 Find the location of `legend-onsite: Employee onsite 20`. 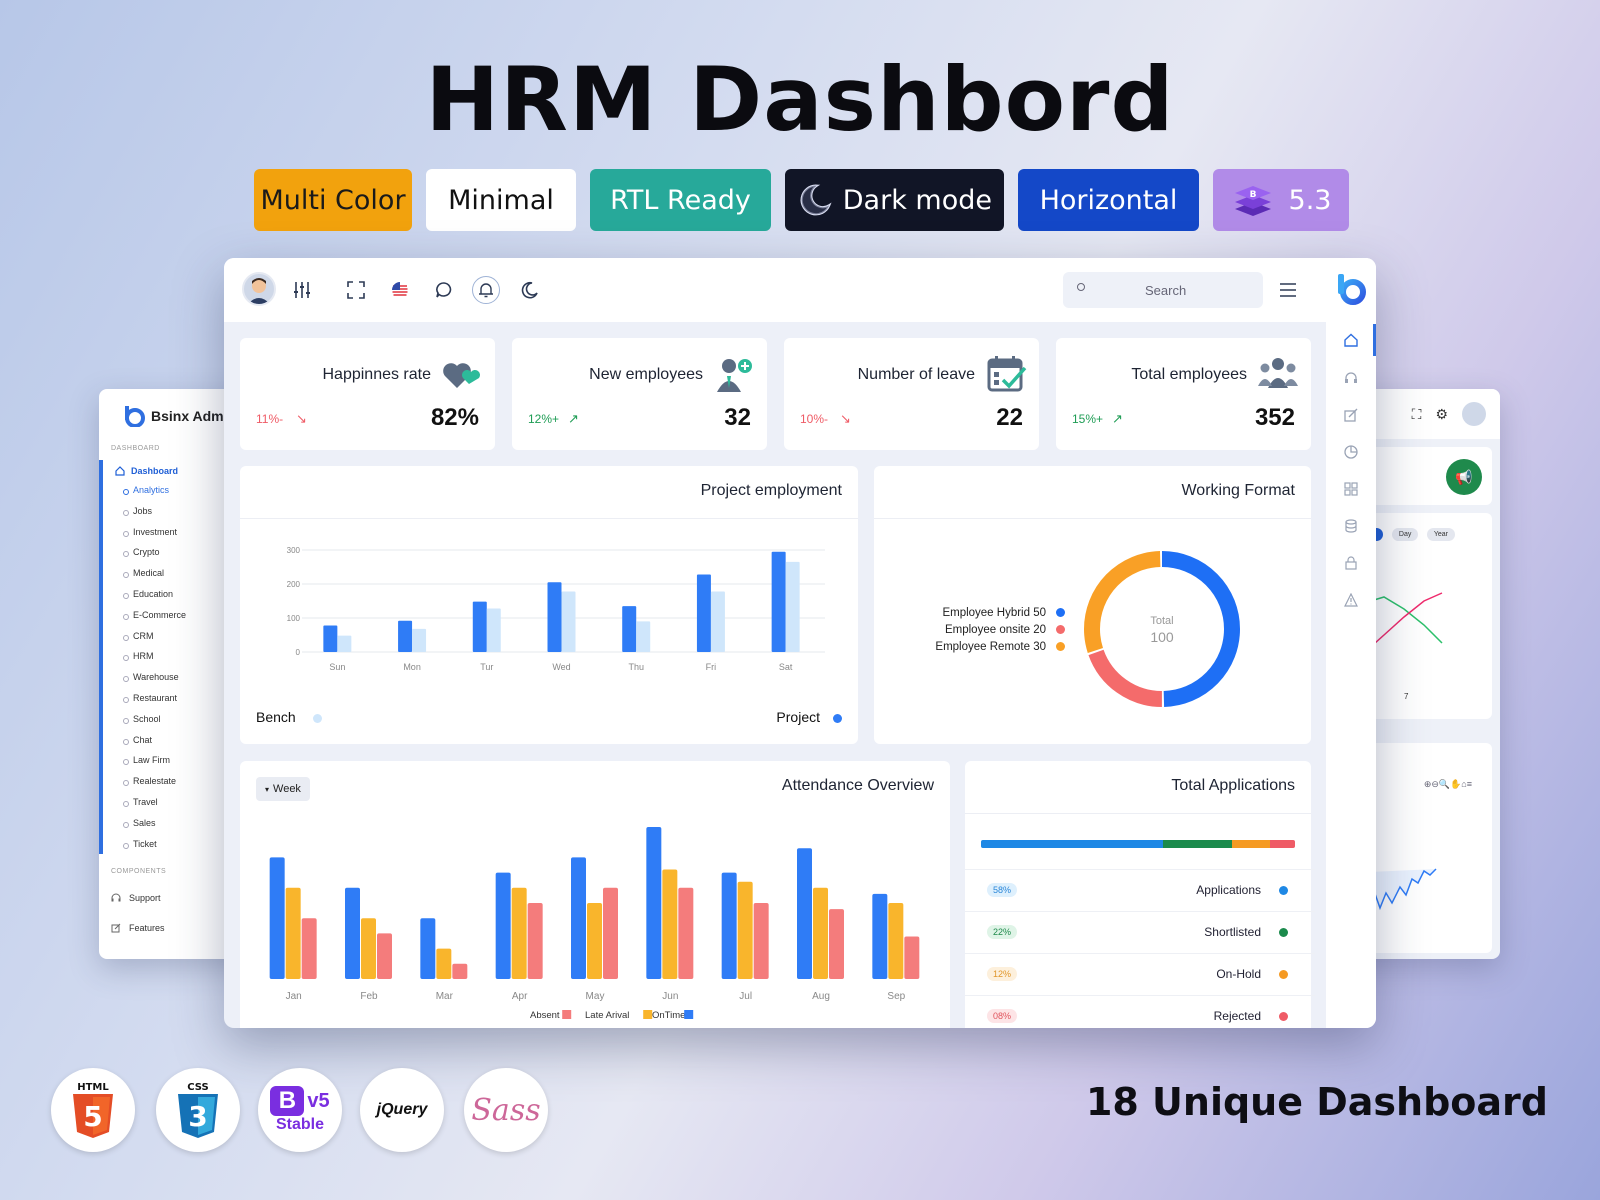

legend-onsite: Employee onsite 20 is located at coordinates (1005, 630).